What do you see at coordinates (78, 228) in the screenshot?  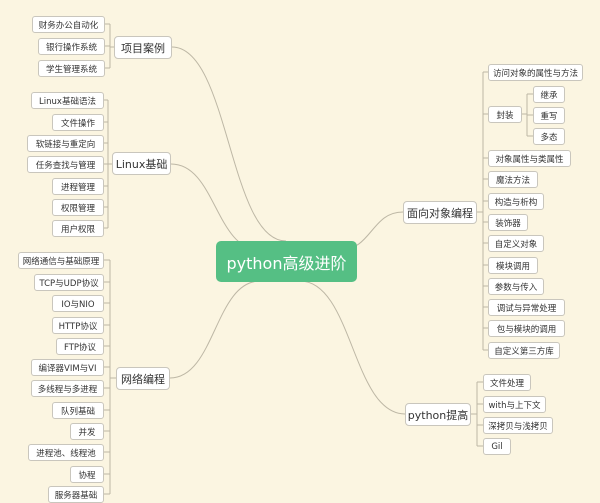 I see `leaf-node: 用户权限` at bounding box center [78, 228].